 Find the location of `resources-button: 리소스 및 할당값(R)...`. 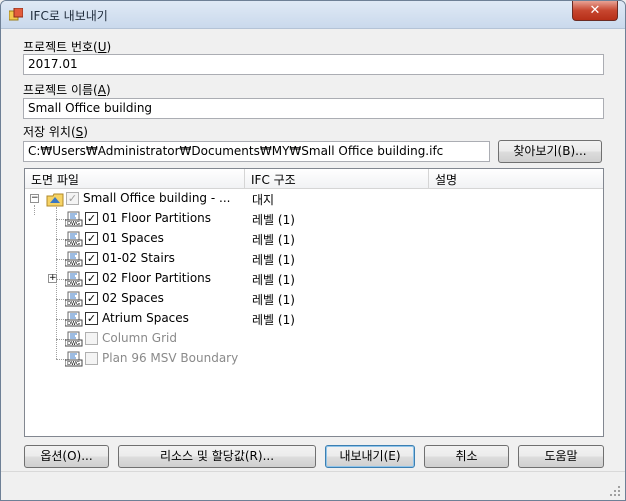

resources-button: 리소스 및 할당값(R)... is located at coordinates (217, 456).